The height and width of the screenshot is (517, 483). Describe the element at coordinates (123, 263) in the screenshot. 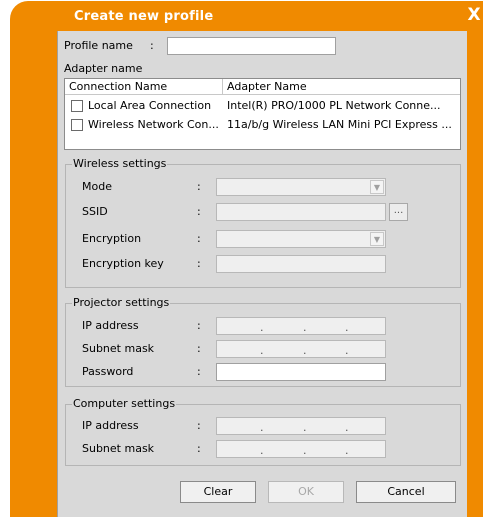

I see `encryption-key-label: Encryption key` at that location.